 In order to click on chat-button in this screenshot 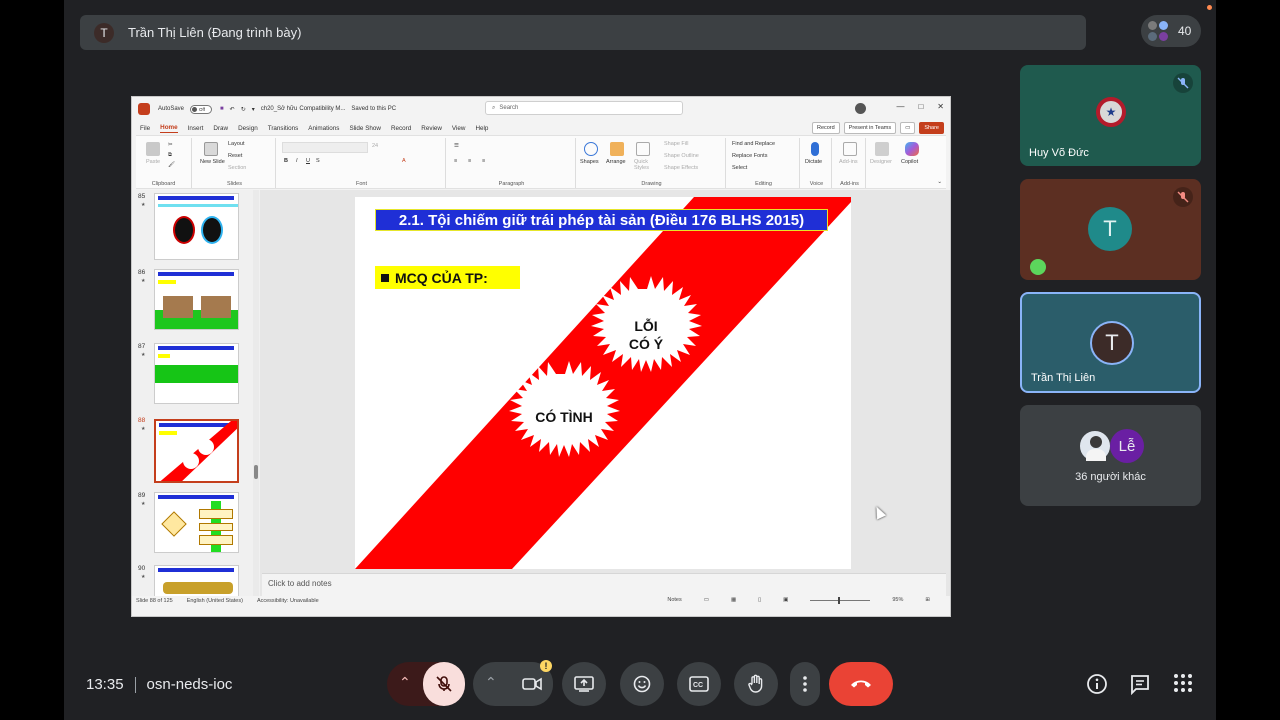, I will do `click(1140, 684)`.